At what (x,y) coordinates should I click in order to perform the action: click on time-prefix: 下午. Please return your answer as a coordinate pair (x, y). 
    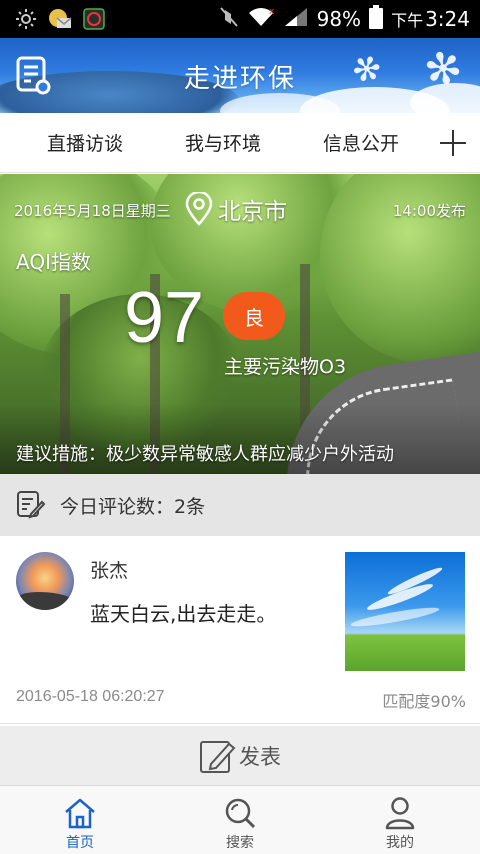
    Looking at the image, I should click on (407, 20).